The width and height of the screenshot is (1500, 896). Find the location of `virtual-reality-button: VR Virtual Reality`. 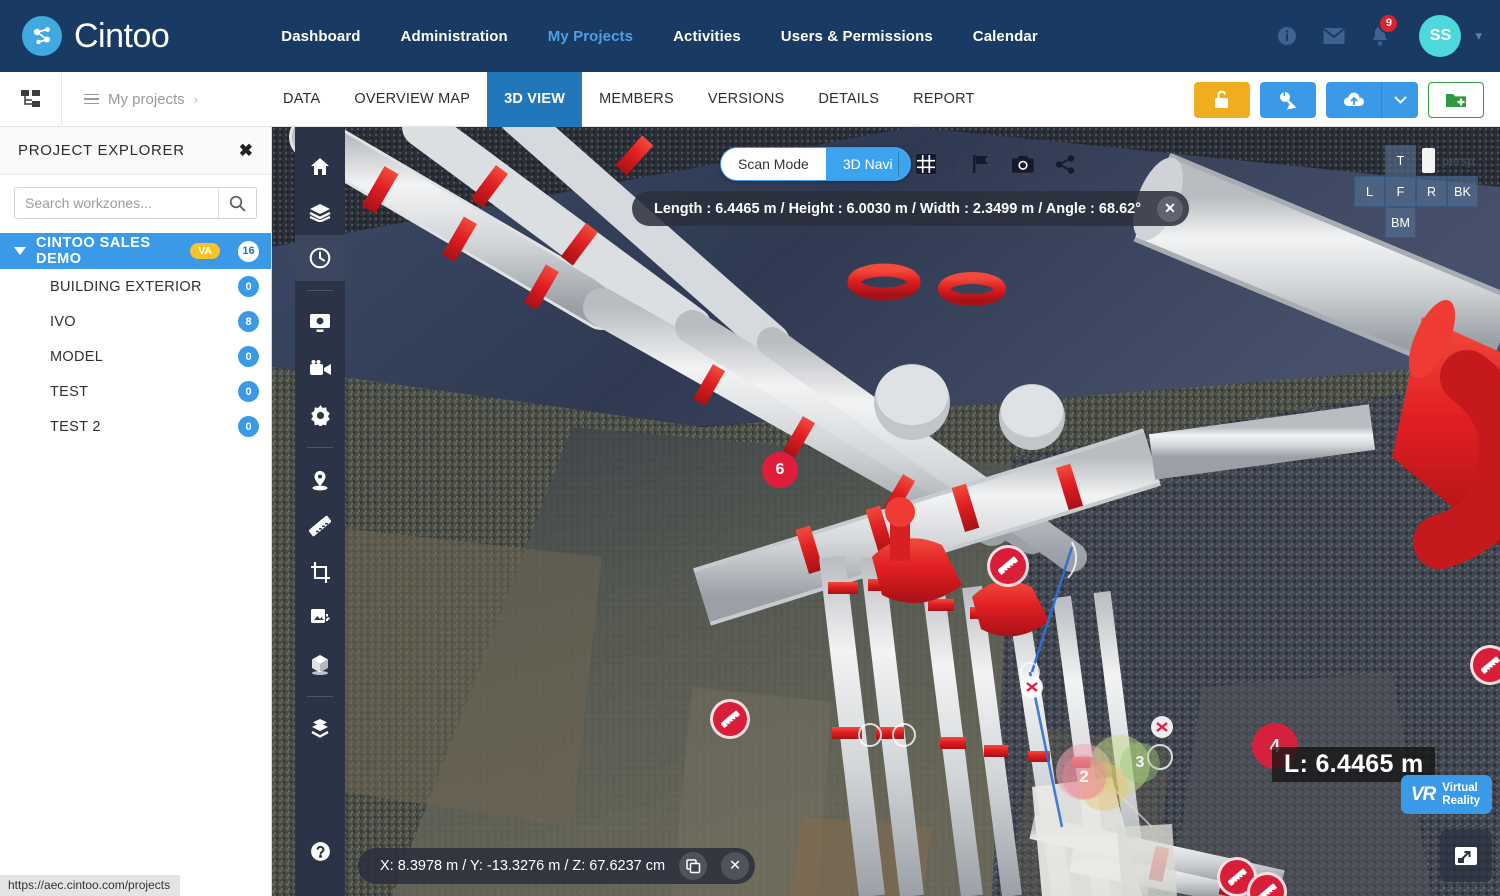

virtual-reality-button: VR Virtual Reality is located at coordinates (1446, 794).